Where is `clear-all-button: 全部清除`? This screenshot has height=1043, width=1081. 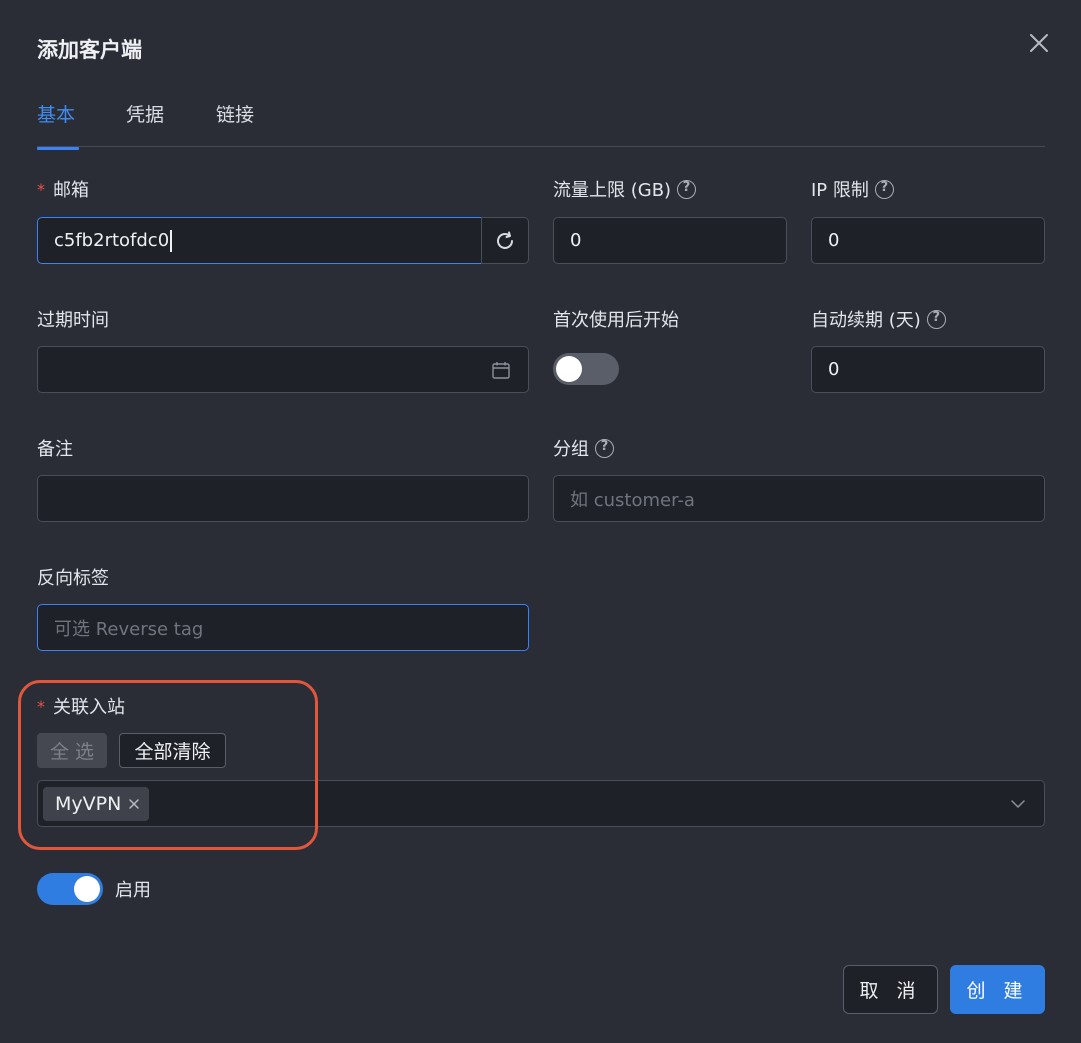 clear-all-button: 全部清除 is located at coordinates (172, 750).